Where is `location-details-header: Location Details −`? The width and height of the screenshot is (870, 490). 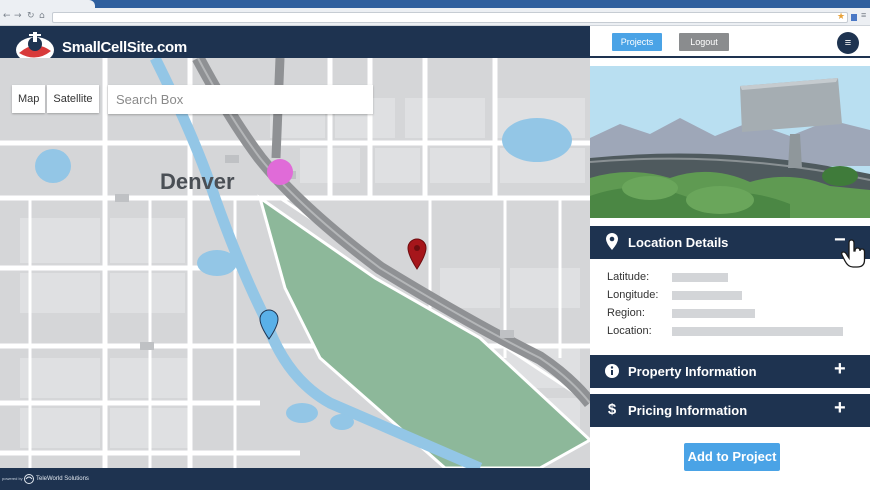
location-details-header: Location Details − is located at coordinates (730, 242).